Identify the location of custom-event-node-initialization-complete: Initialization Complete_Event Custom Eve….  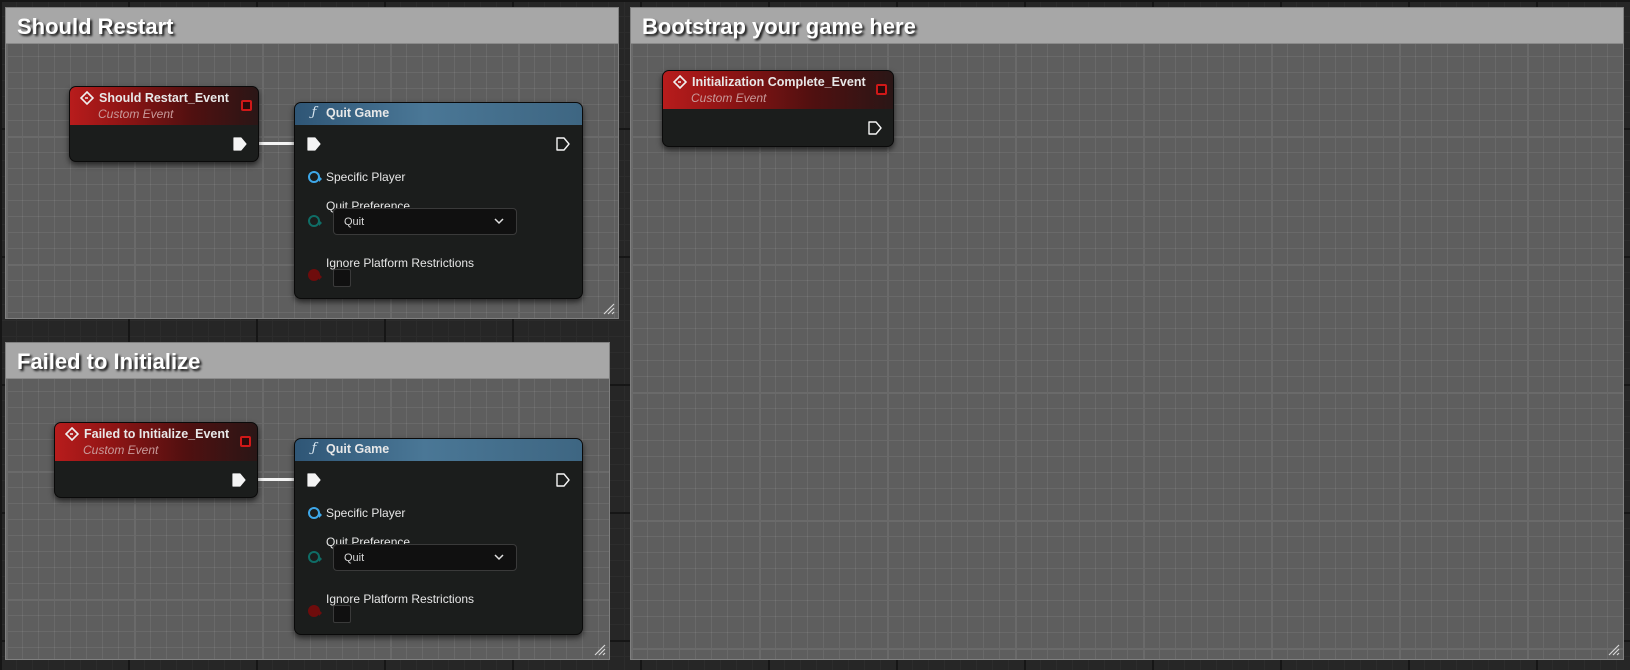
(778, 108).